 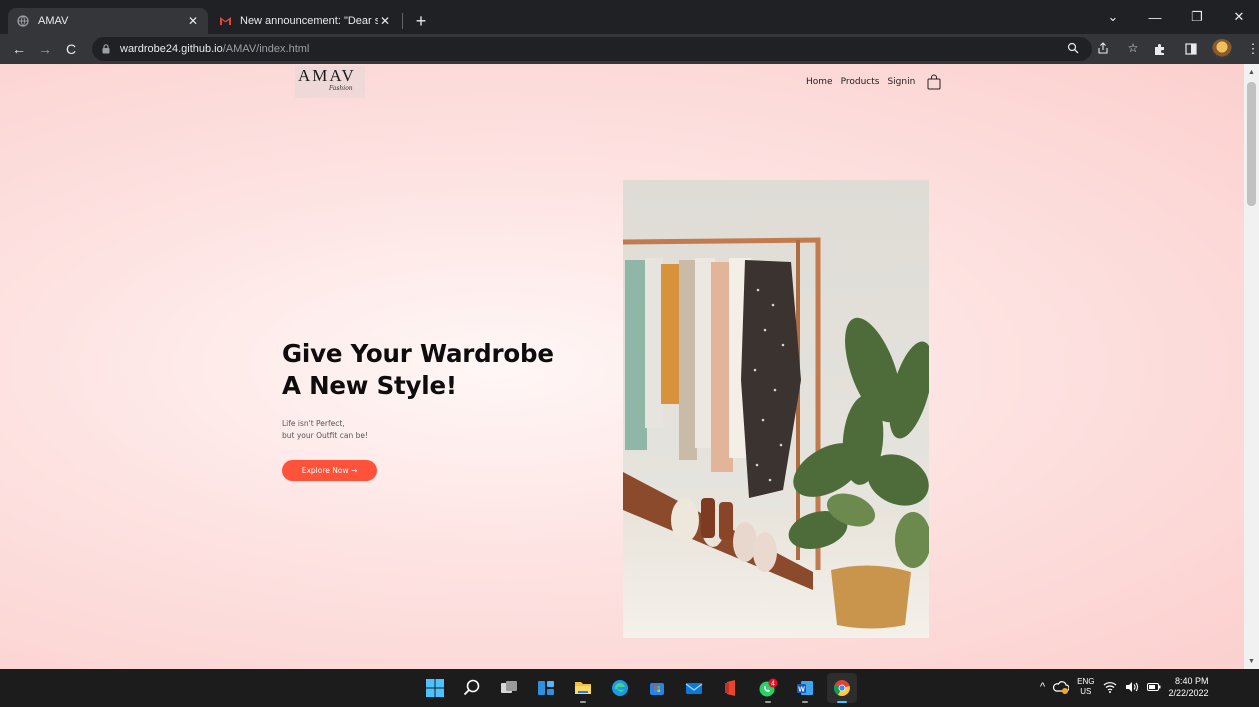 What do you see at coordinates (1153, 687) in the screenshot?
I see `battery-icon` at bounding box center [1153, 687].